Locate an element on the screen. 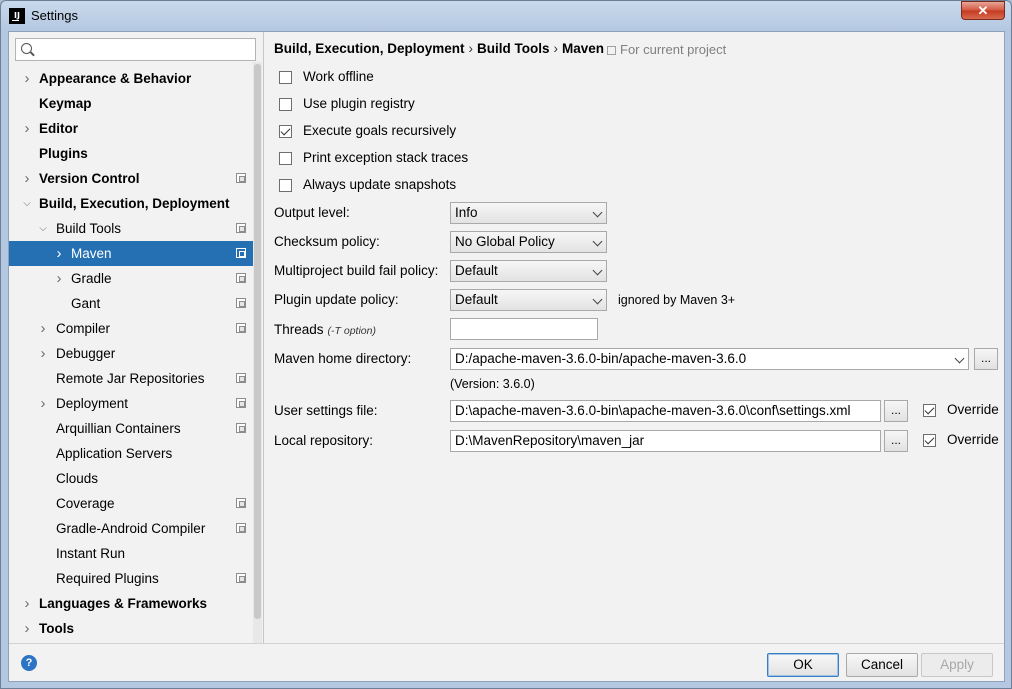  tree-item-label: Application Servers is located at coordinates (114, 453).